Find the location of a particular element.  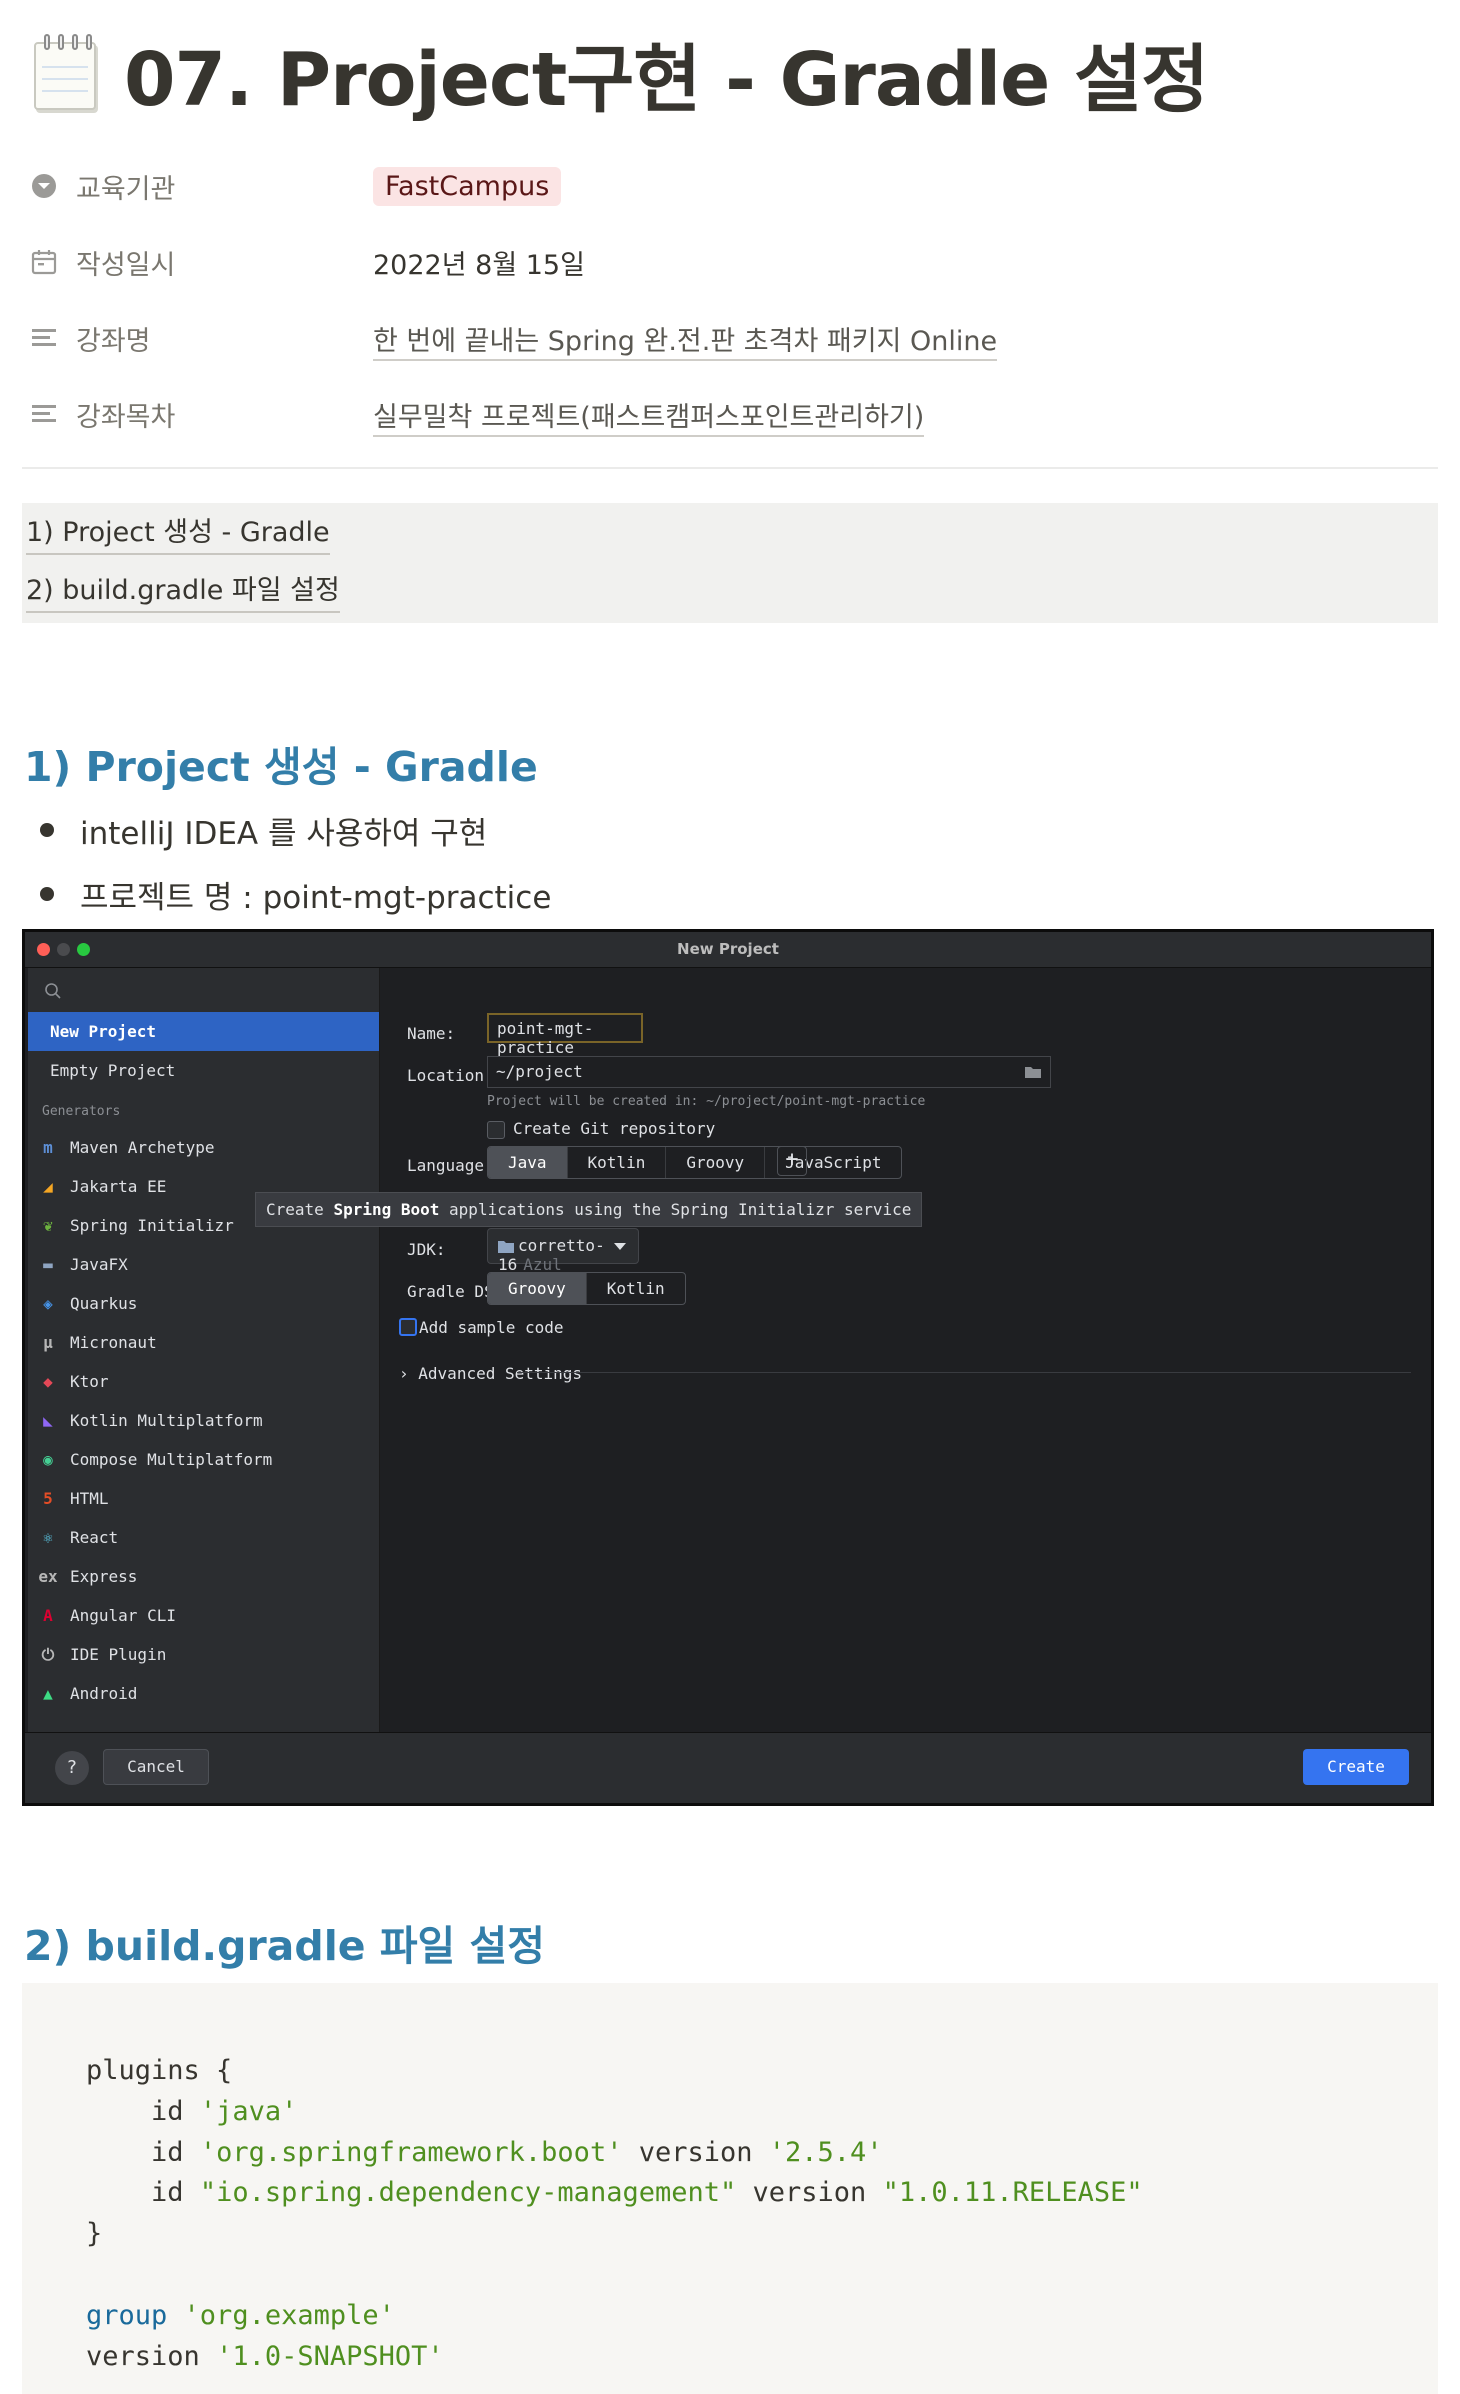

select-icon is located at coordinates (44, 186).